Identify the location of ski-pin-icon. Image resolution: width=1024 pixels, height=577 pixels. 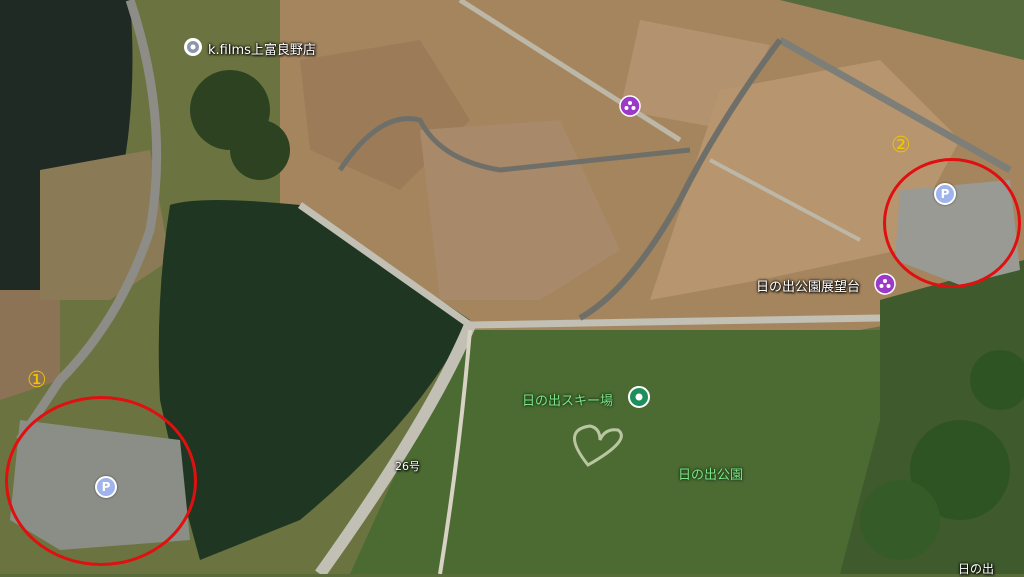
(639, 397).